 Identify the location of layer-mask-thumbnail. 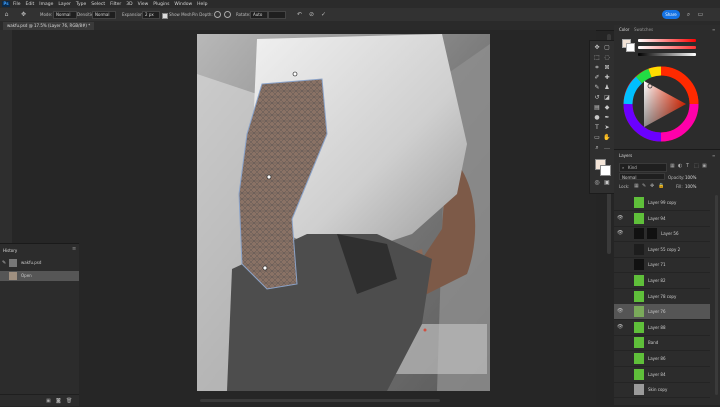
(652, 234).